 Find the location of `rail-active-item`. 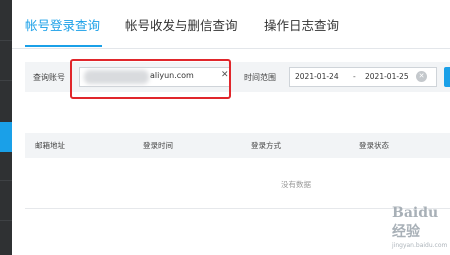

rail-active-item is located at coordinates (6, 137).